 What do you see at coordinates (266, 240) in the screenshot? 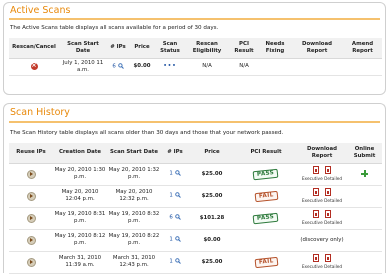
I see `pci-result-value` at bounding box center [266, 240].